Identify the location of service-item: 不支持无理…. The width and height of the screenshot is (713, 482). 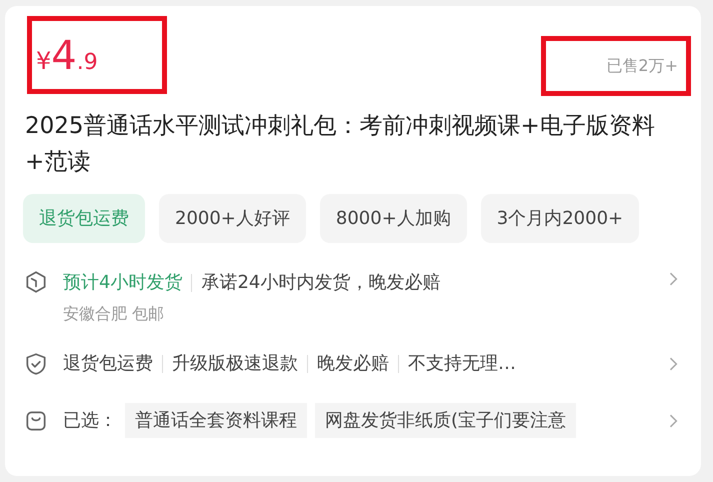
(462, 364).